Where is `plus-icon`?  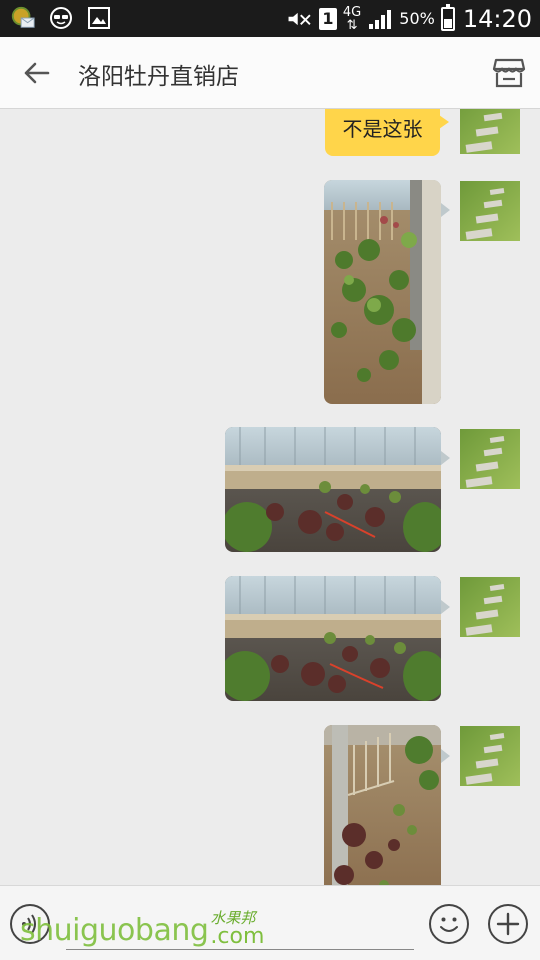
plus-icon is located at coordinates (508, 924).